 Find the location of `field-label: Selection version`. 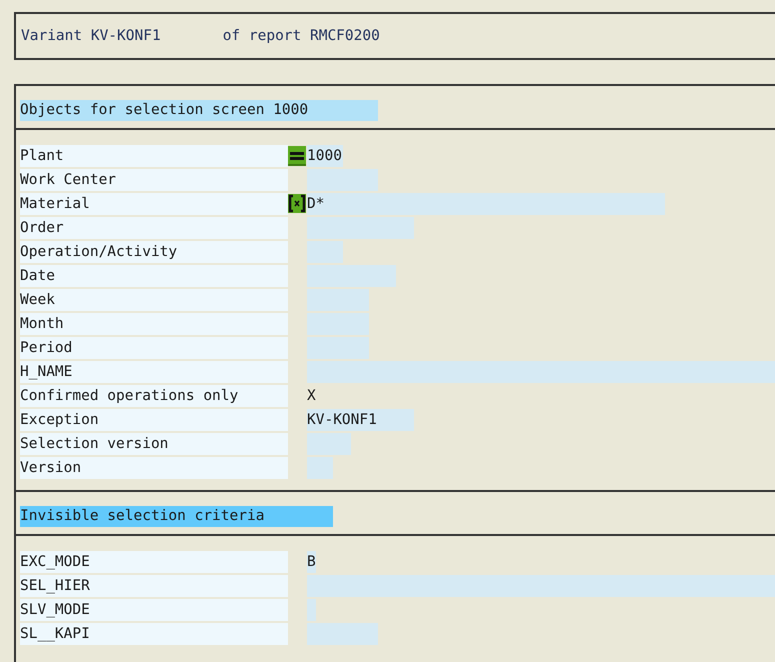

field-label: Selection version is located at coordinates (154, 444).